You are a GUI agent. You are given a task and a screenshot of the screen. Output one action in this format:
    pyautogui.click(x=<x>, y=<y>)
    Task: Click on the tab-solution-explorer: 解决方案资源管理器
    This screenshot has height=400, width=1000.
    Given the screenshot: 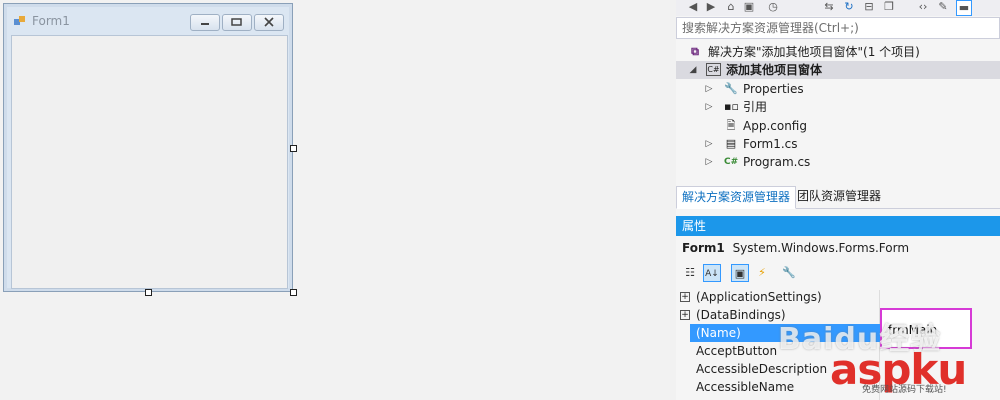 What is the action you would take?
    pyautogui.click(x=736, y=197)
    